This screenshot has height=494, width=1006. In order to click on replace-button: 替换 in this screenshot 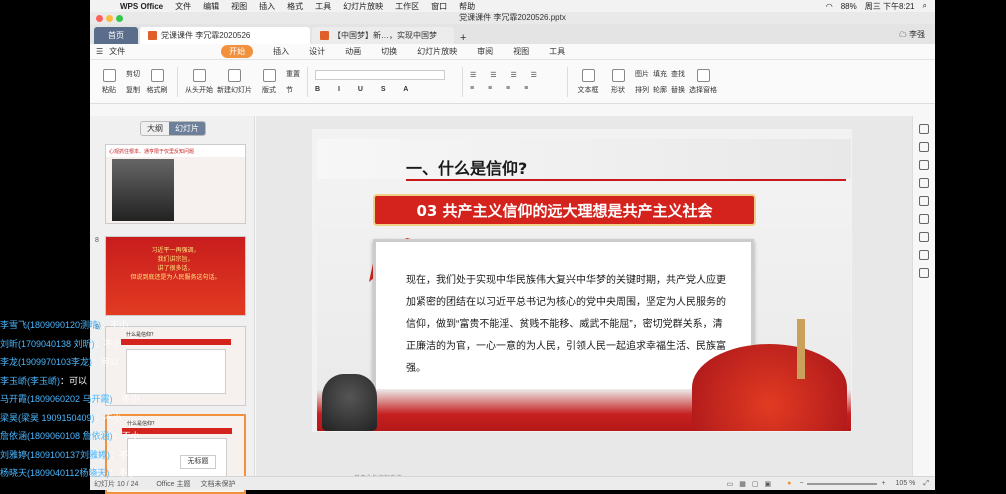, I will do `click(678, 90)`.